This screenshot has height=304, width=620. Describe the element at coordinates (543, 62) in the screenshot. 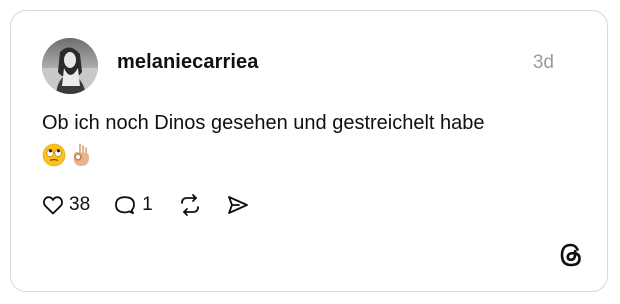

I see `post-timestamp: 3d` at that location.